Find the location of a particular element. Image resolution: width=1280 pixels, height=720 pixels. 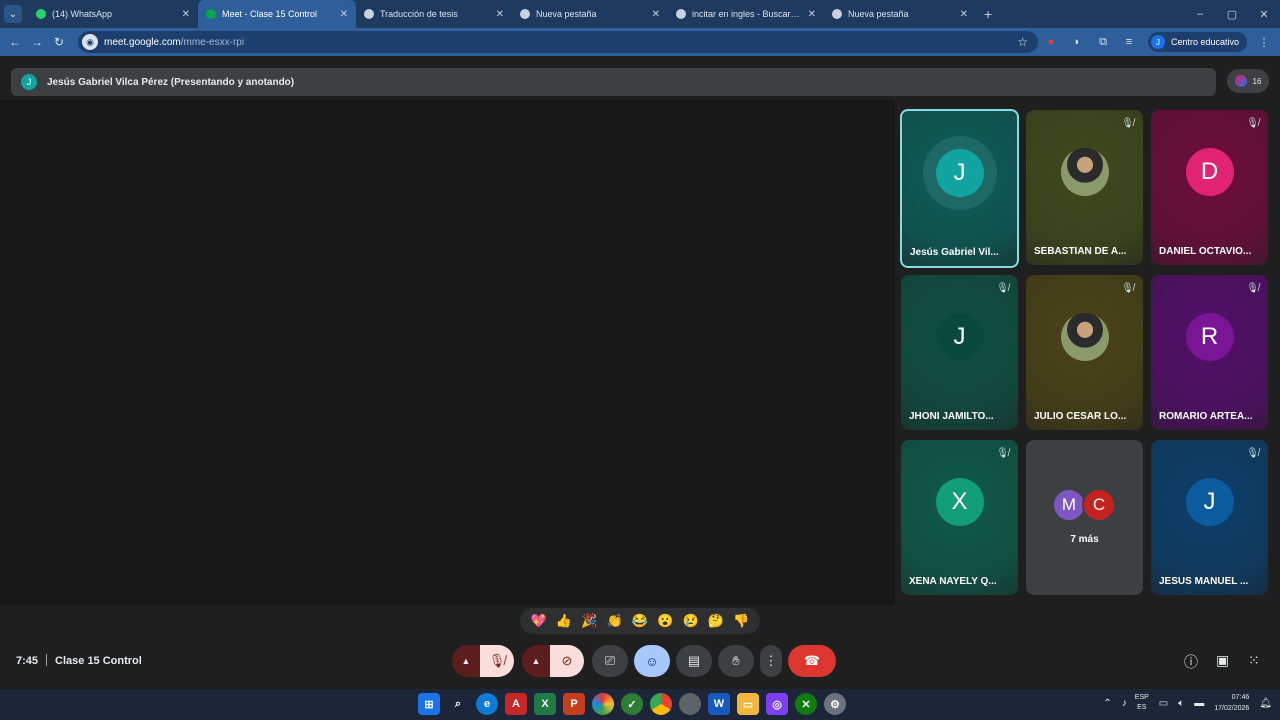

browser-tab: Meet - Clase 15 Control ✕ is located at coordinates (277, 14).